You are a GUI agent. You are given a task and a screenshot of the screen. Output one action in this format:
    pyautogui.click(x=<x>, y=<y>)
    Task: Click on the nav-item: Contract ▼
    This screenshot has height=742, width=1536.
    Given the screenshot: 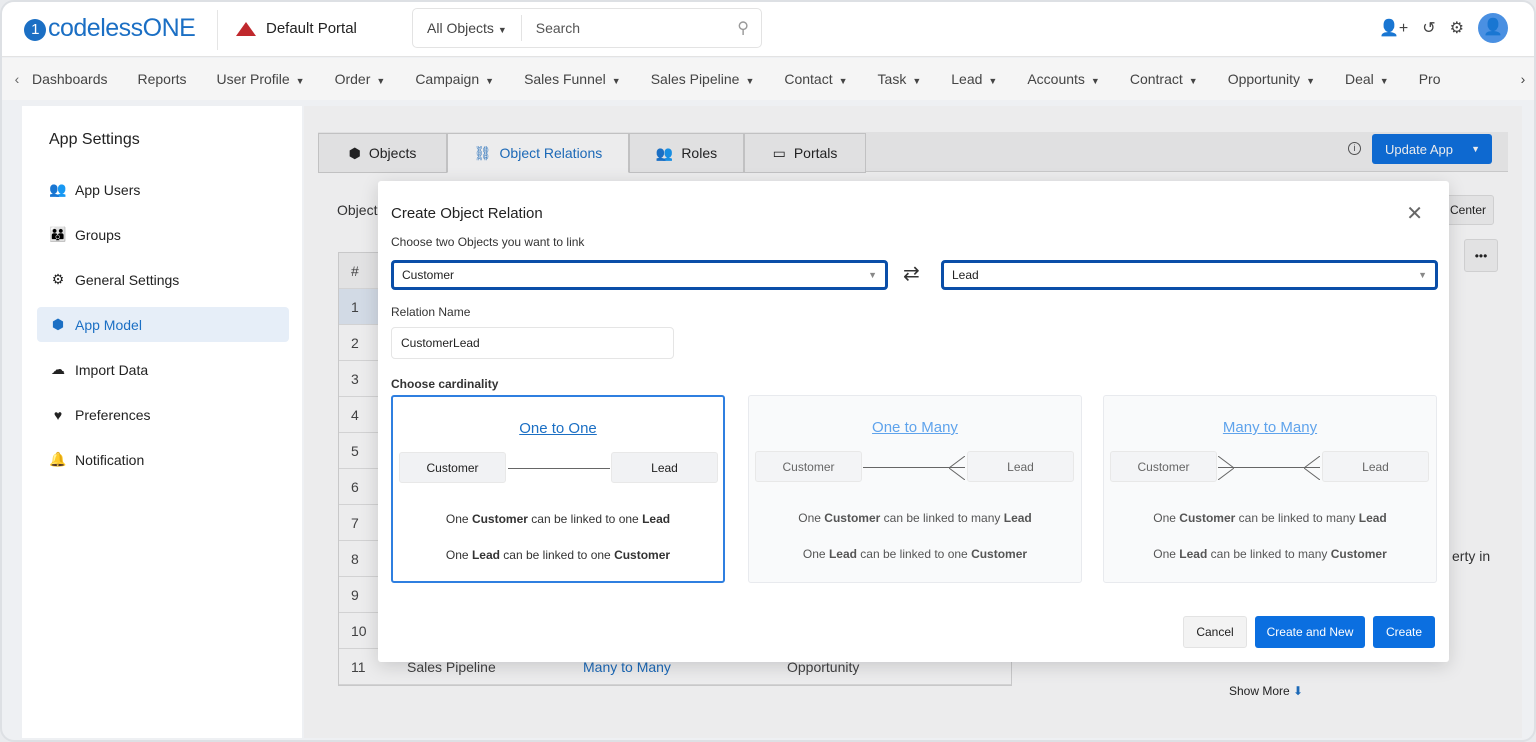 What is the action you would take?
    pyautogui.click(x=1164, y=79)
    